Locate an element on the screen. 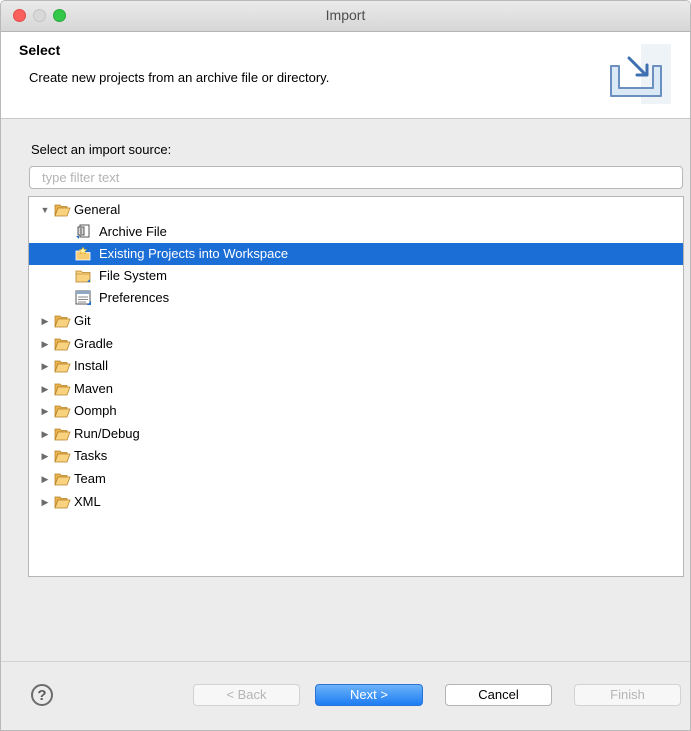  window-title: Import is located at coordinates (345, 15).